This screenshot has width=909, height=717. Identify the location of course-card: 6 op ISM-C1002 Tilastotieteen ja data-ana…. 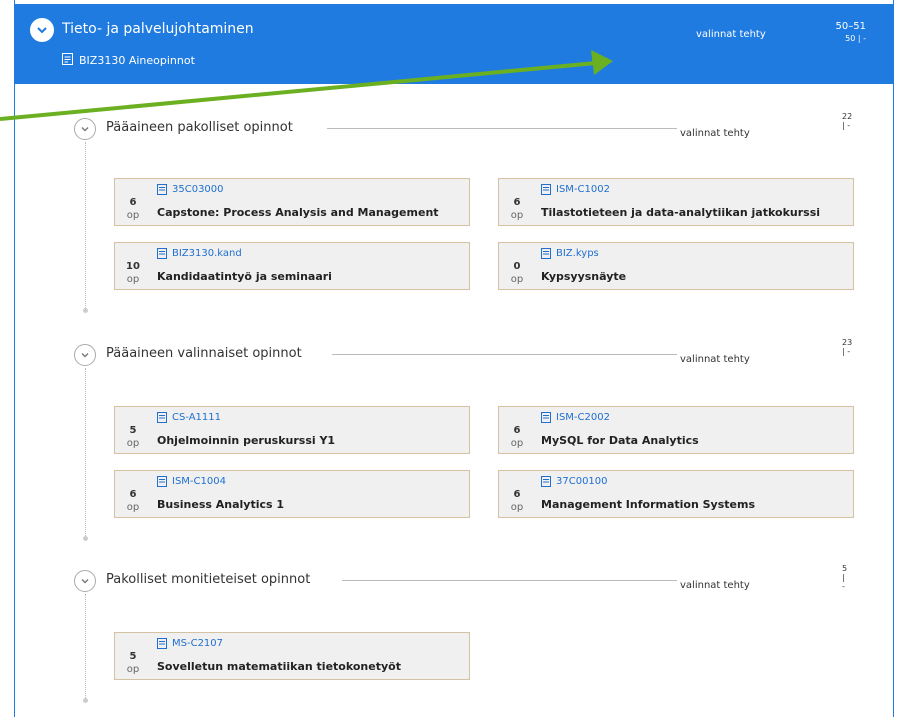
(676, 202).